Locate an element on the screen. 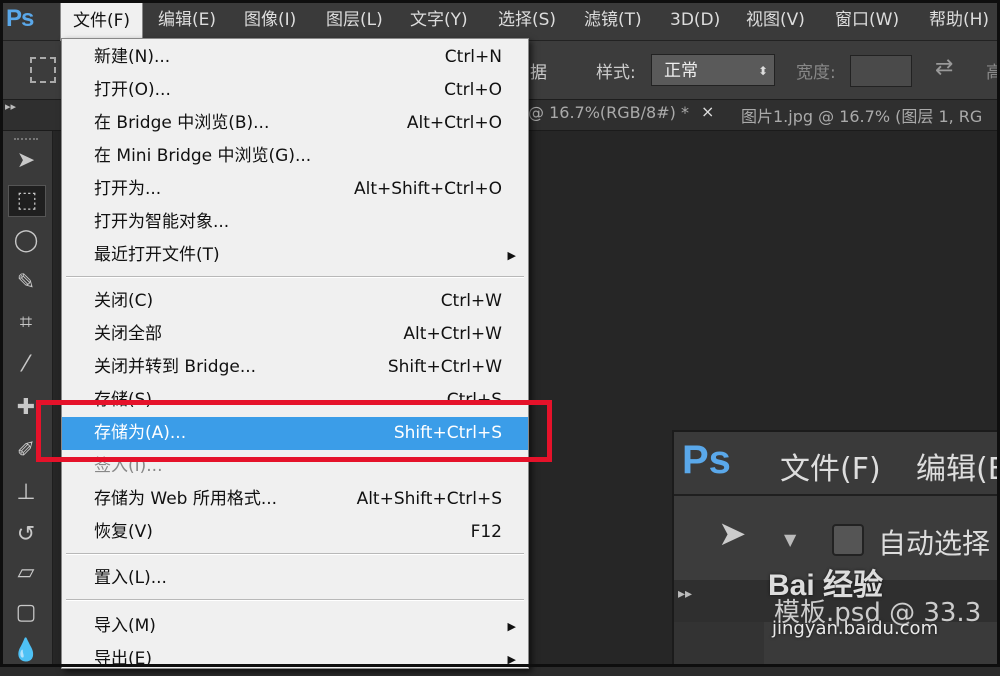 The width and height of the screenshot is (1000, 676). style-select: 正常 ⬍ is located at coordinates (713, 70).